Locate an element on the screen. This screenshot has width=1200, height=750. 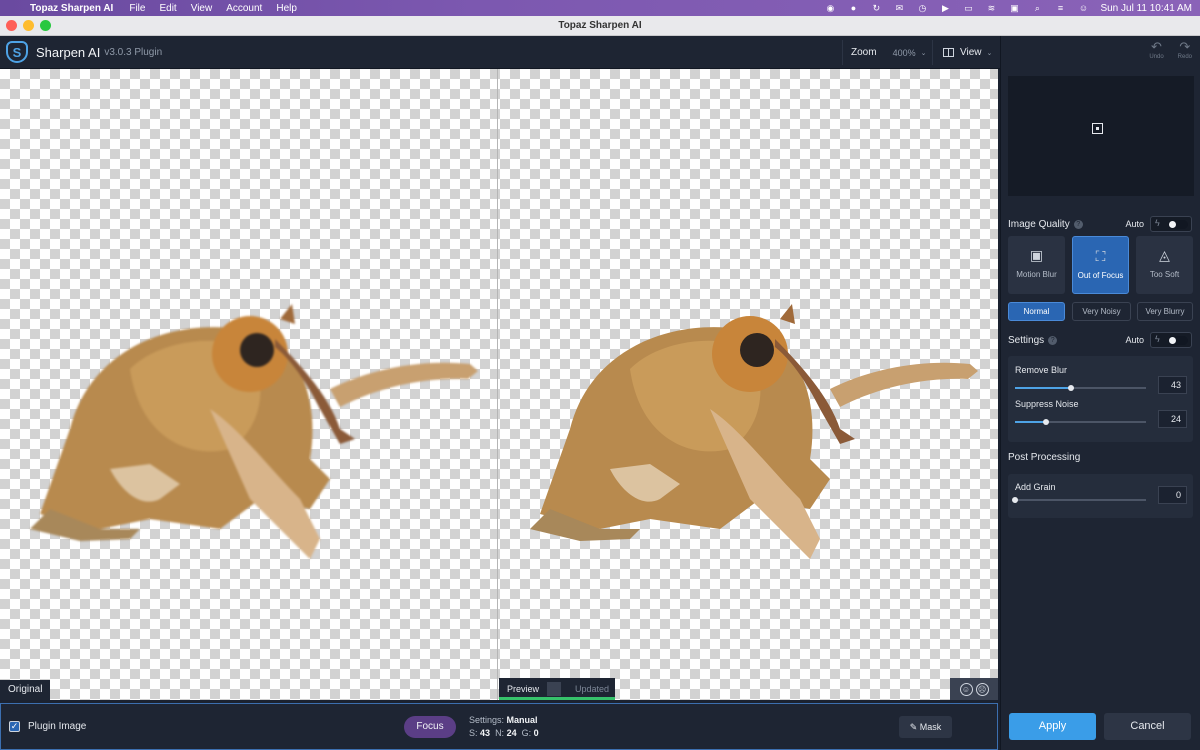
window-title: Topaz Sharpen AI is located at coordinates (600, 25).